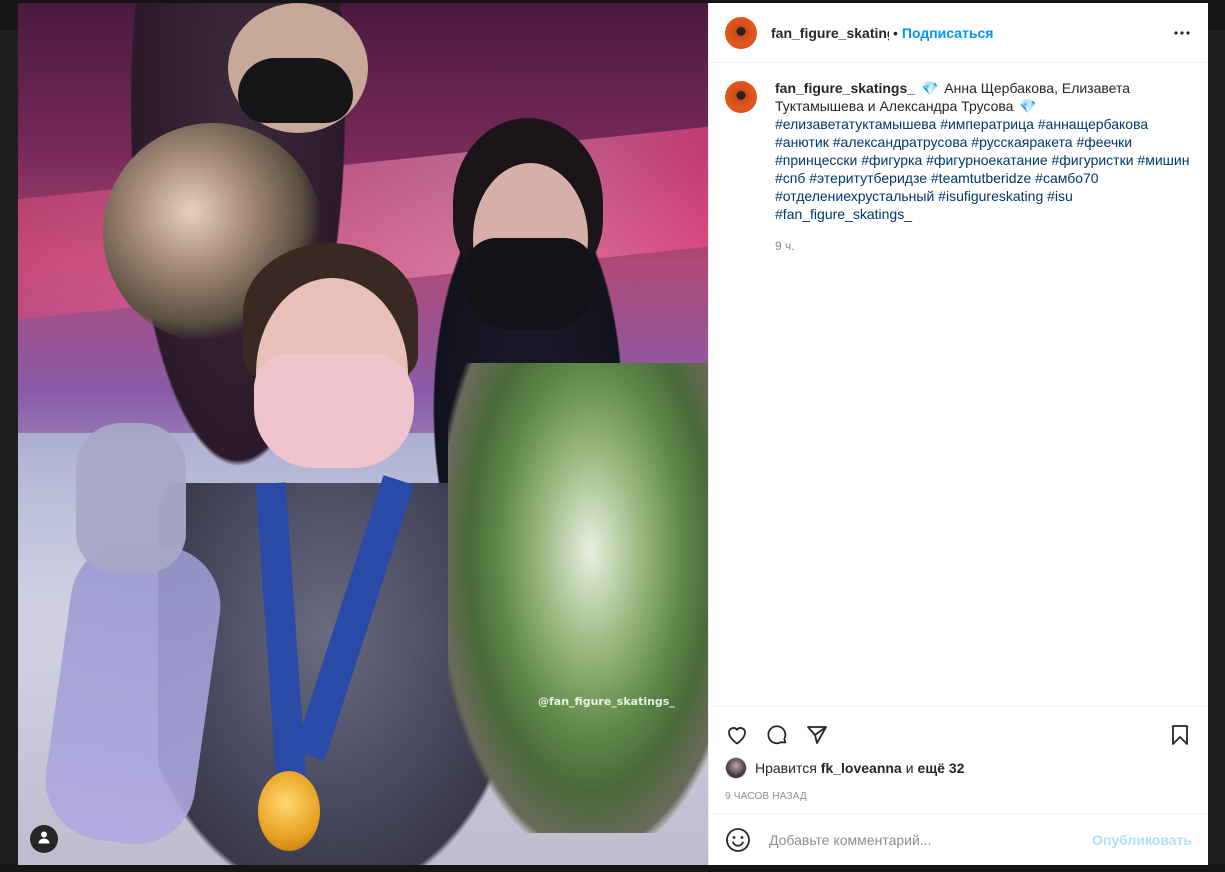  Describe the element at coordinates (295, 90) in the screenshot. I see `person-background-mask` at that location.